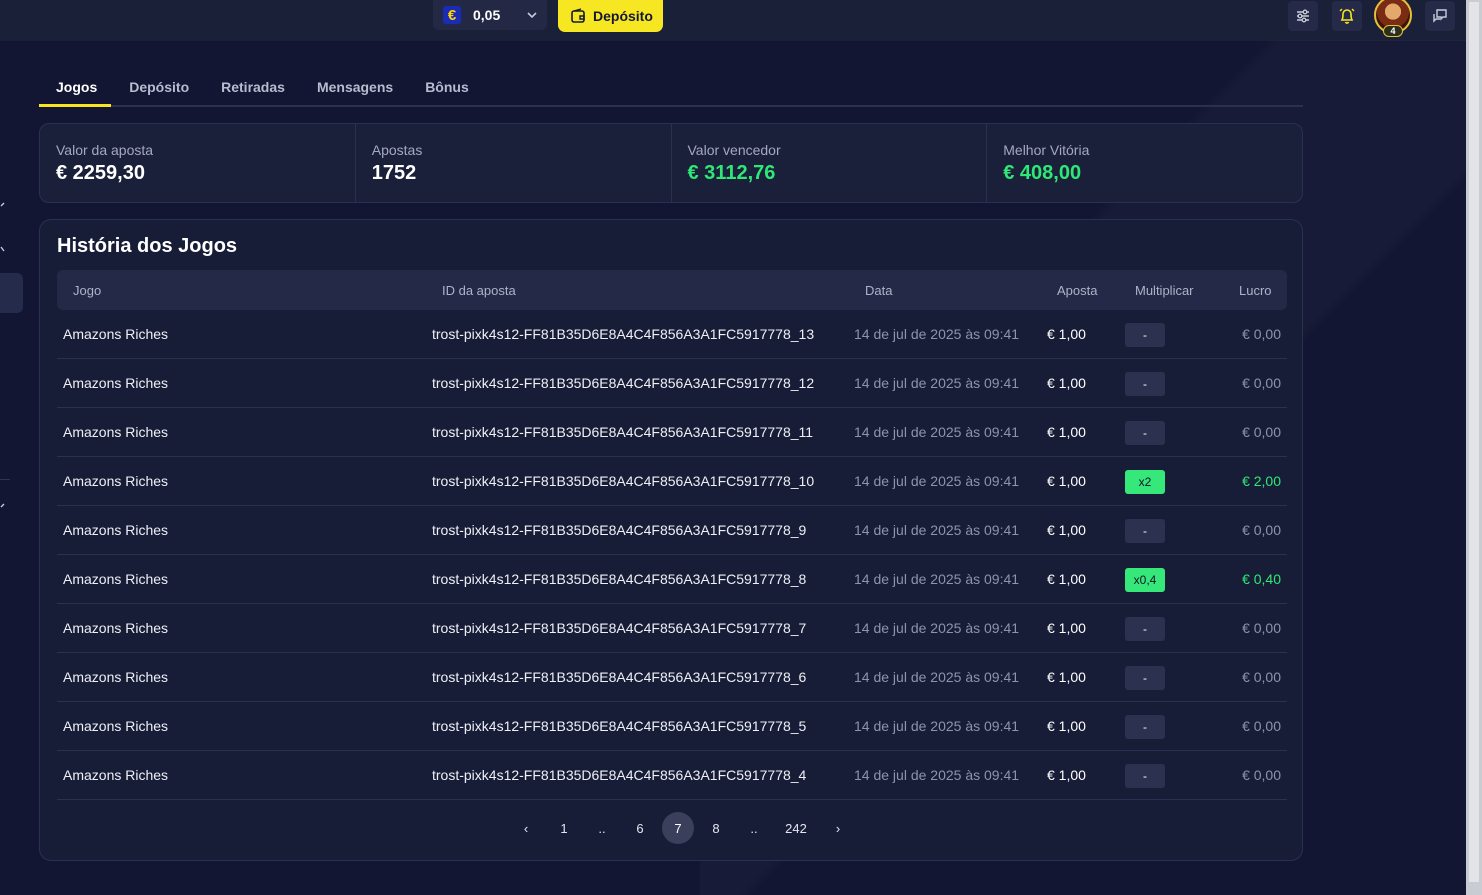 The image size is (1482, 895). Describe the element at coordinates (1145, 580) in the screenshot. I see `cell-multiplier-badge: x0,4` at that location.